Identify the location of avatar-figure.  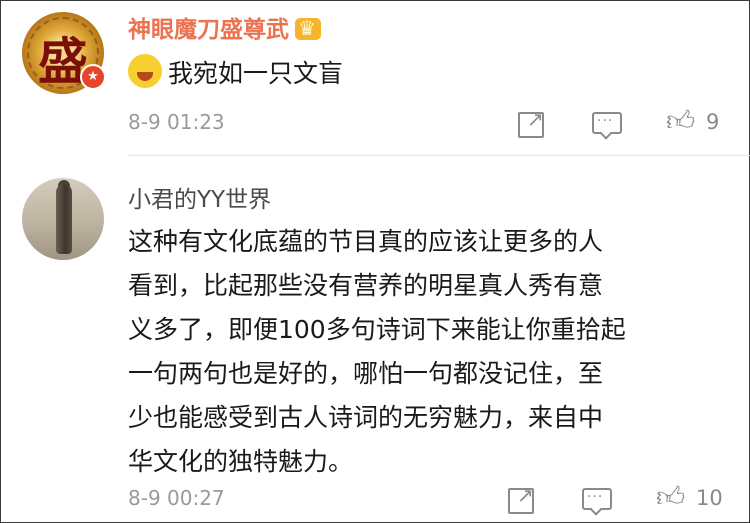
(64, 219).